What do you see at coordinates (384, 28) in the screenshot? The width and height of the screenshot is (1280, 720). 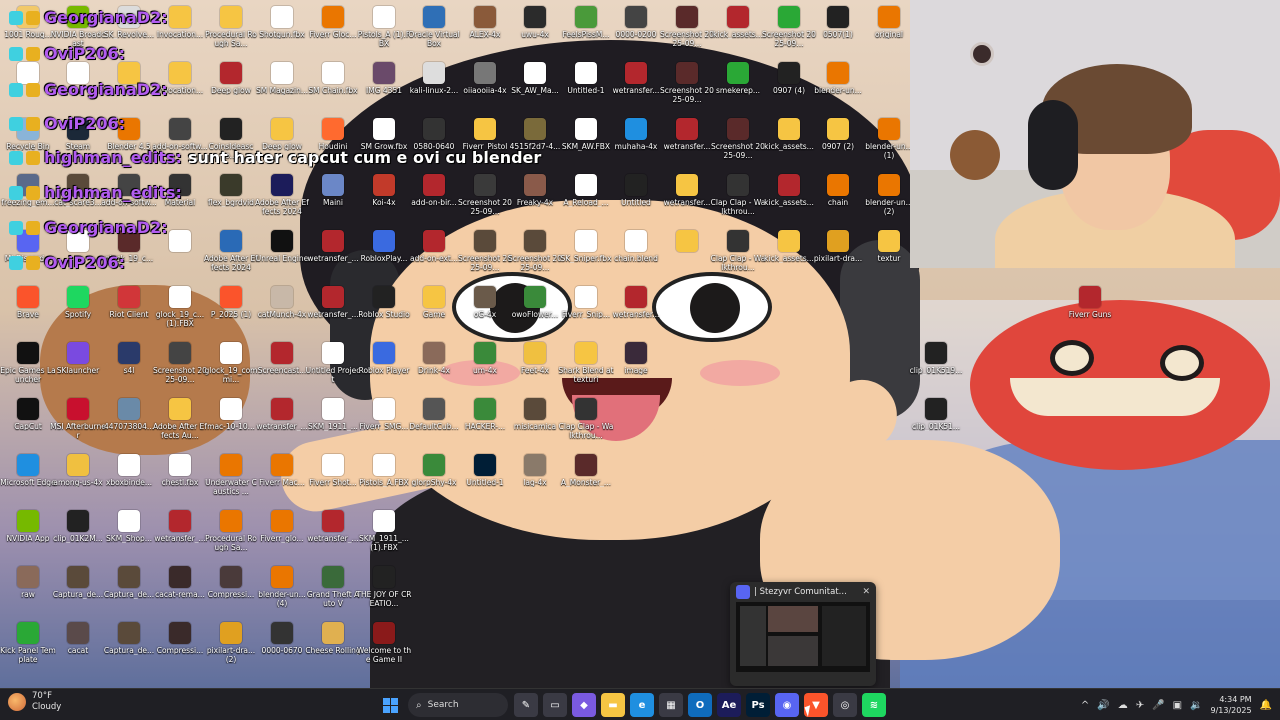 I see `desktop-icon: Pistols_A (1).FBX` at bounding box center [384, 28].